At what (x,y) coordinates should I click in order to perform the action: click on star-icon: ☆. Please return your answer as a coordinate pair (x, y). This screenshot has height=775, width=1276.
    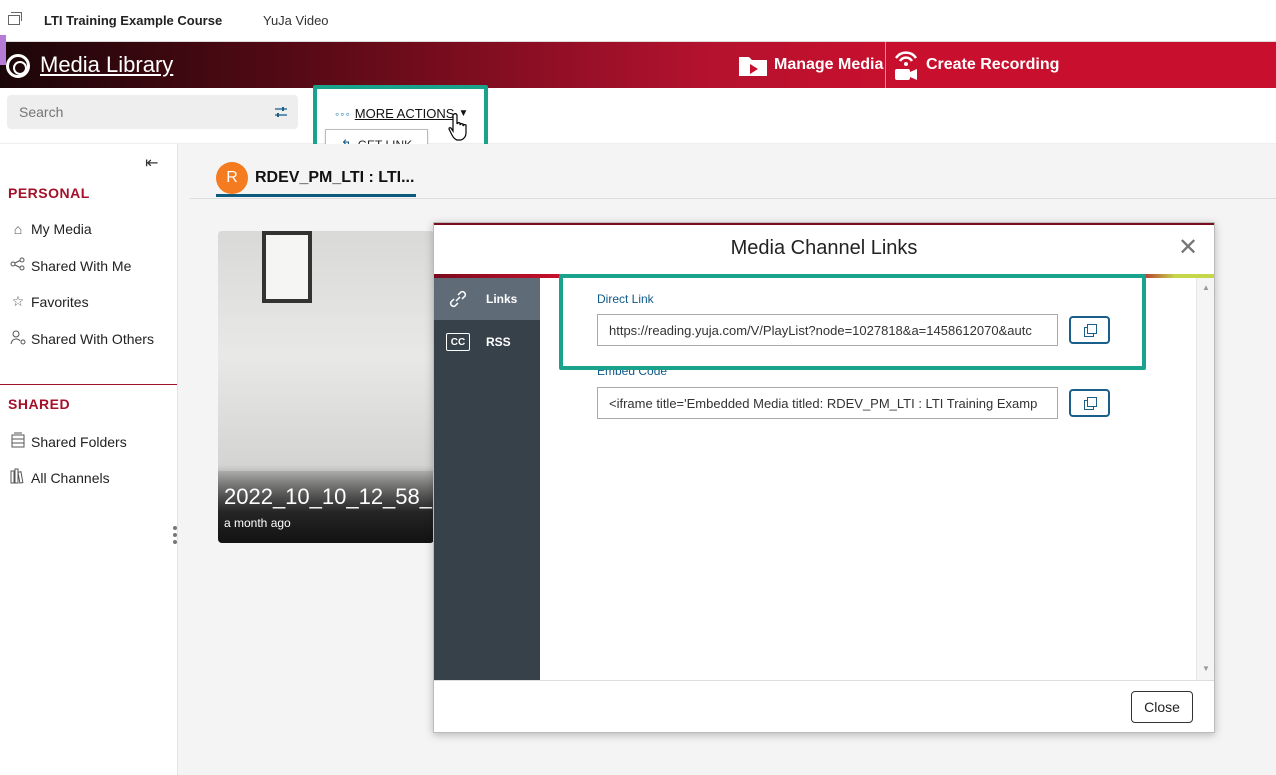
    Looking at the image, I should click on (18, 301).